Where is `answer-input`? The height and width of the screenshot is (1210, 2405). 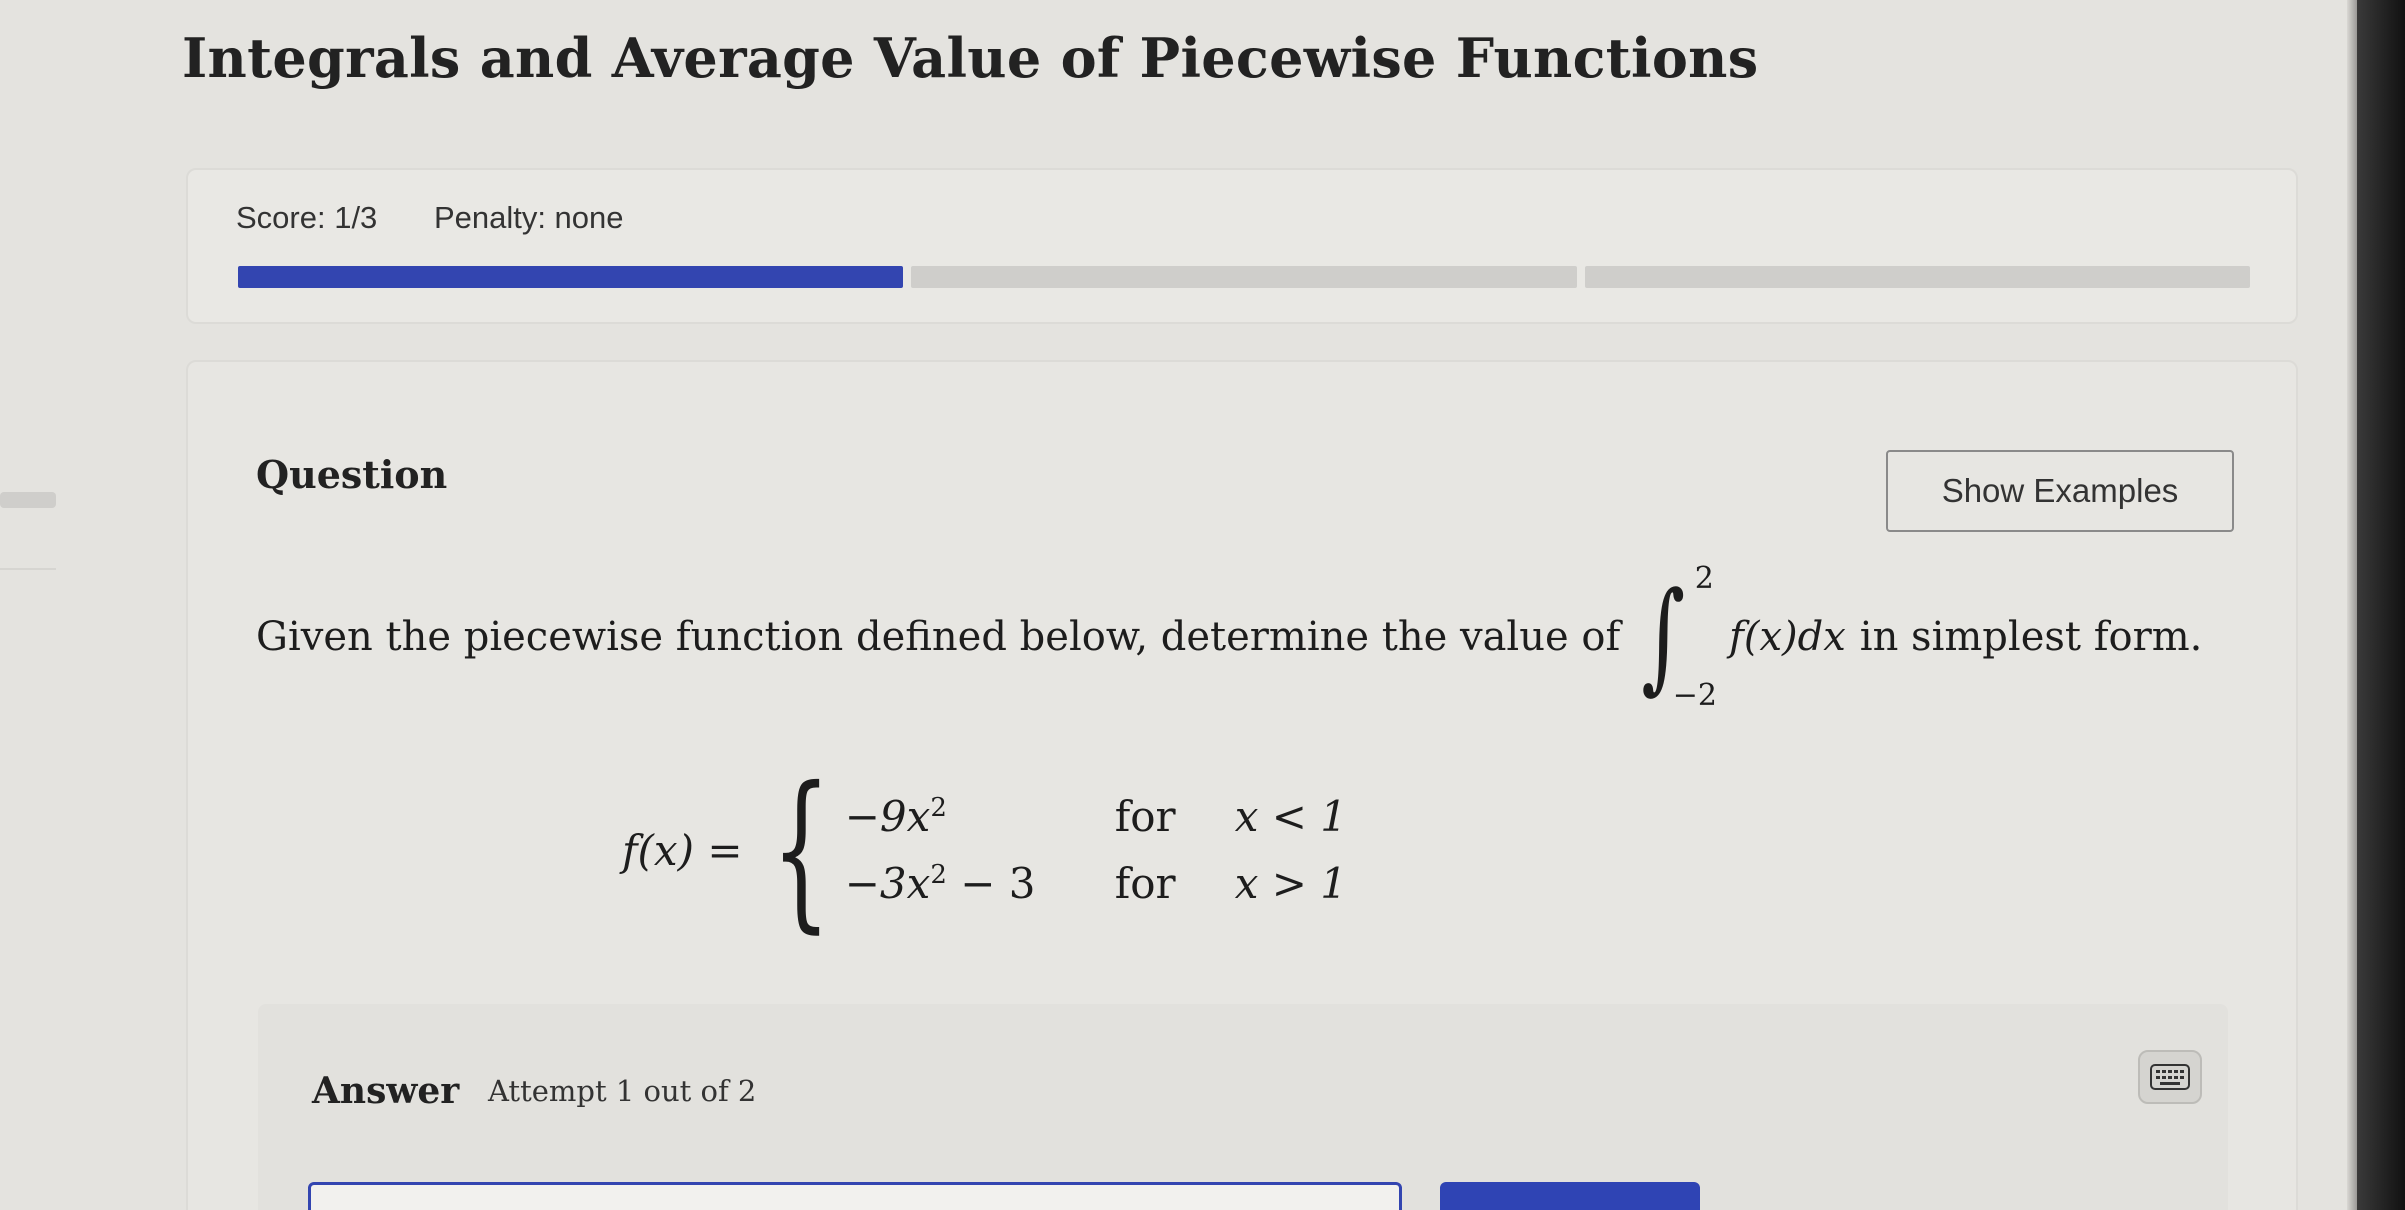
answer-input is located at coordinates (855, 1196).